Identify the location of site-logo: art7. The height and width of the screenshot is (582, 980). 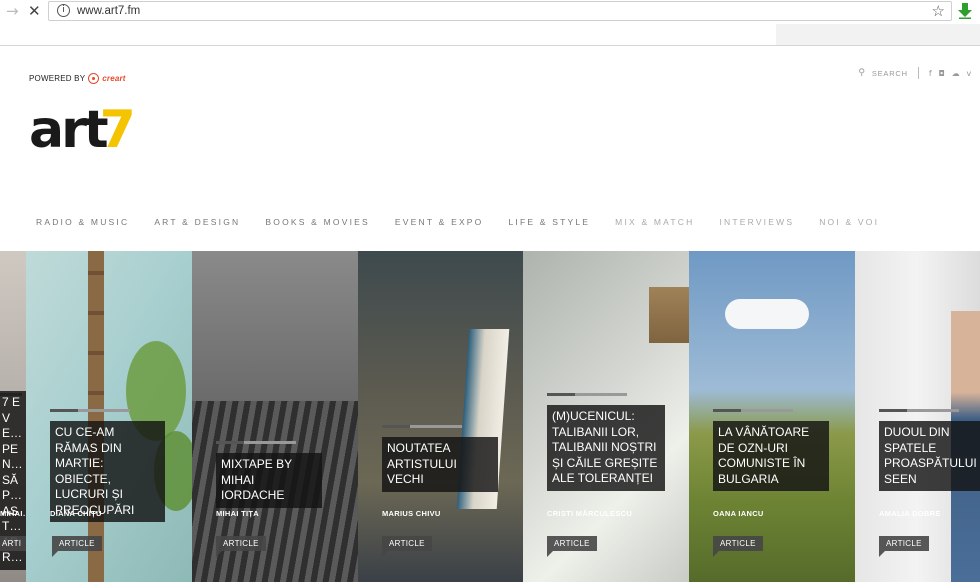
(82, 130).